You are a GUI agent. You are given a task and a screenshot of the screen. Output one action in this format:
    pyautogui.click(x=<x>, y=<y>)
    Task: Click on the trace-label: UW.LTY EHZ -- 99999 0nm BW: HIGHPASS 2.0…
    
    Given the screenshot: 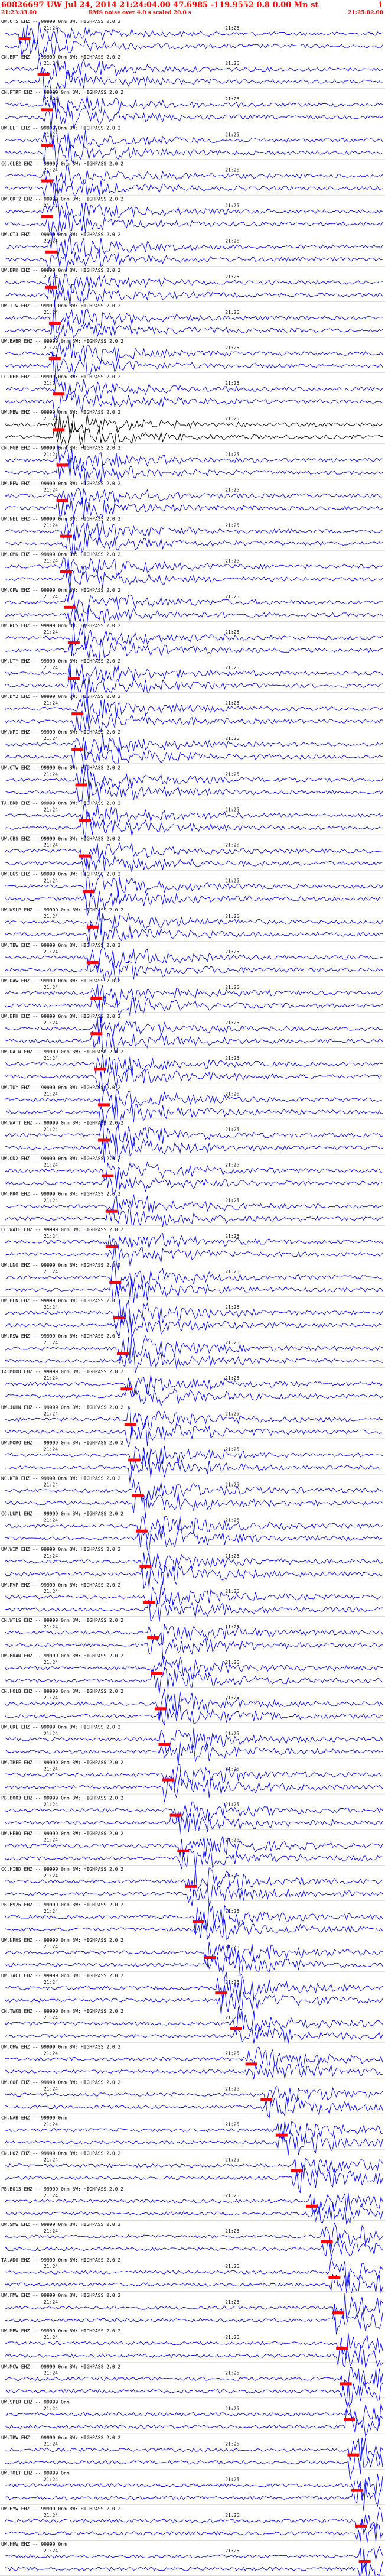 What is the action you would take?
    pyautogui.click(x=60, y=661)
    